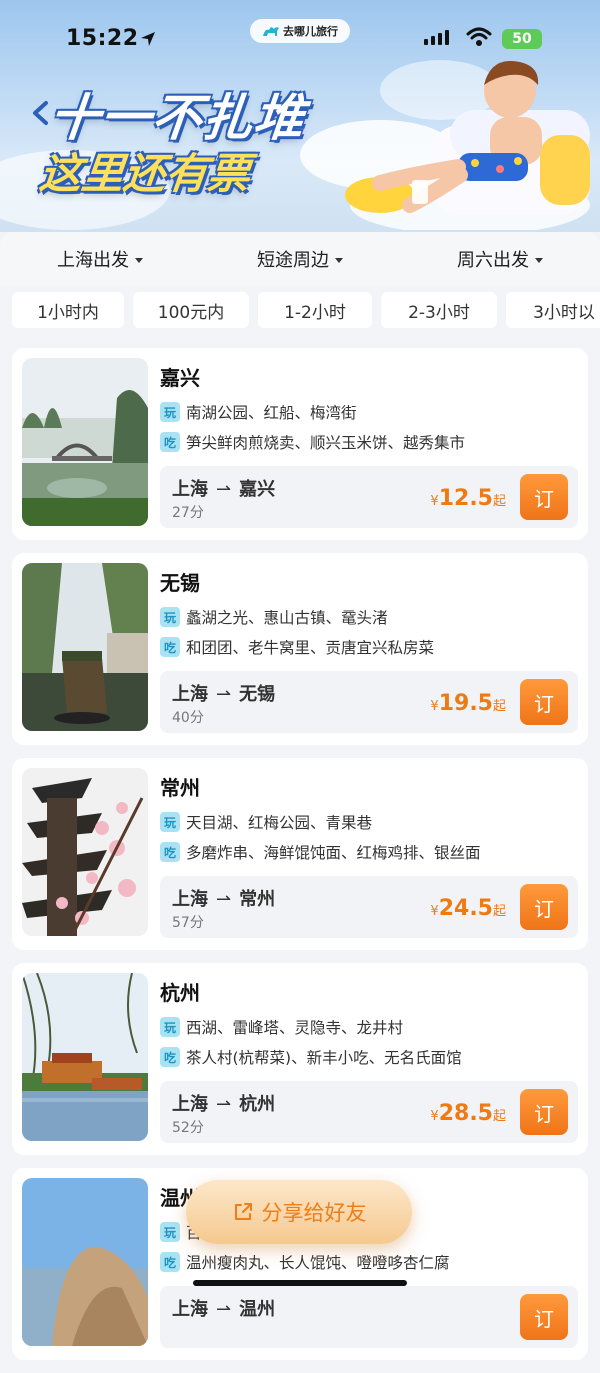  What do you see at coordinates (468, 1113) in the screenshot?
I see `price: ¥28.5起` at bounding box center [468, 1113].